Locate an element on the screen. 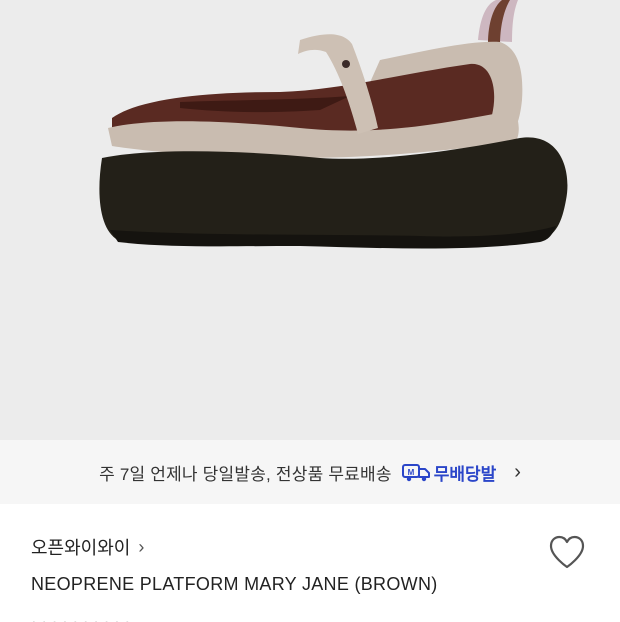 This screenshot has width=620, height=622. partial-text: · · · · · · · · · · is located at coordinates (81, 617).